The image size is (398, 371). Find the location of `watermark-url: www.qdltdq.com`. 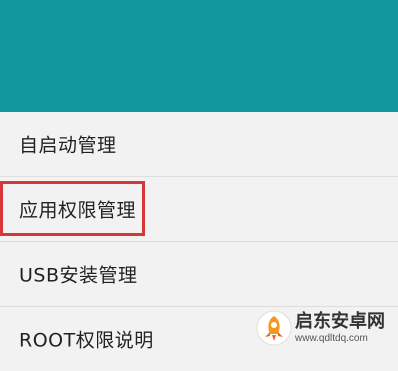

watermark-url: www.qdltdq.com is located at coordinates (331, 338).